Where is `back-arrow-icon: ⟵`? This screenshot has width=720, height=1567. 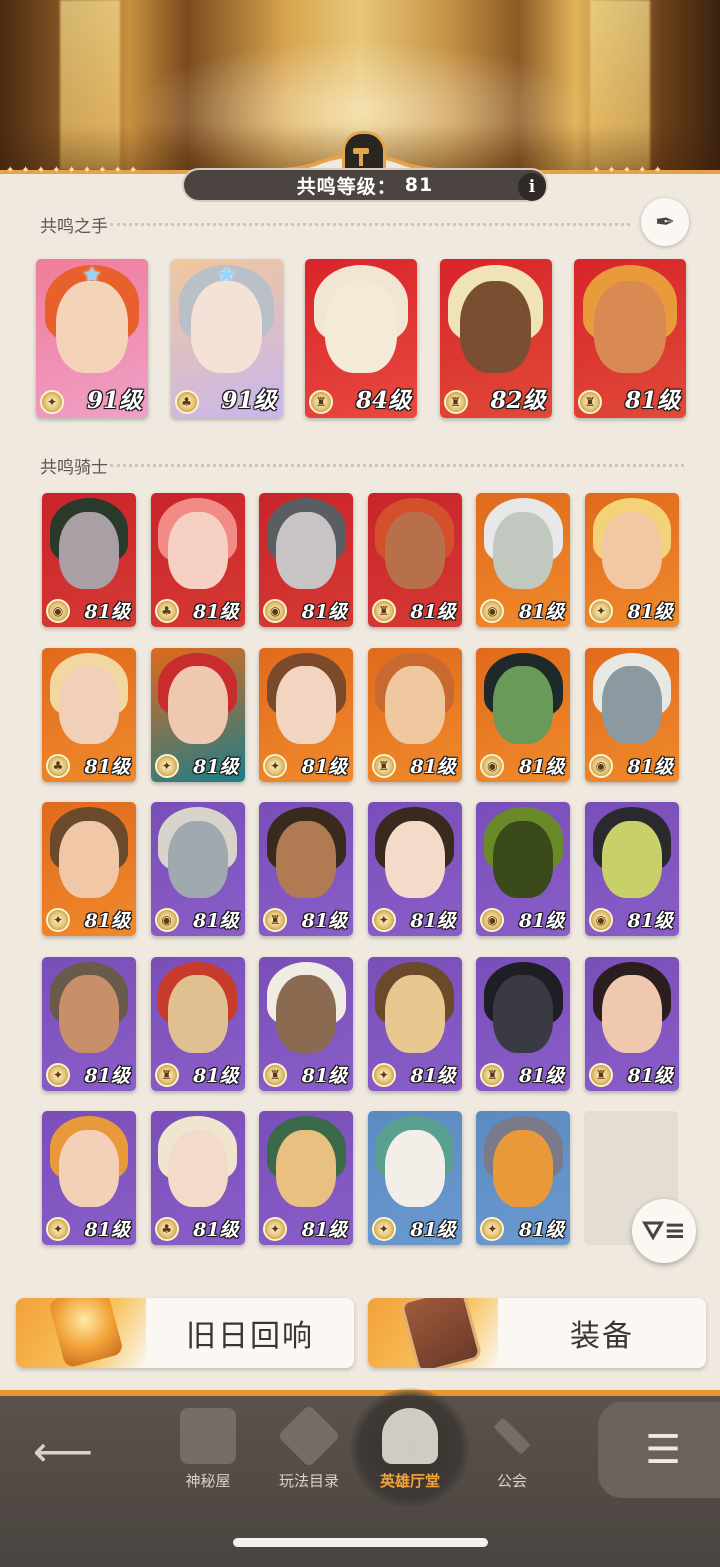 back-arrow-icon: ⟵ is located at coordinates (63, 1451).